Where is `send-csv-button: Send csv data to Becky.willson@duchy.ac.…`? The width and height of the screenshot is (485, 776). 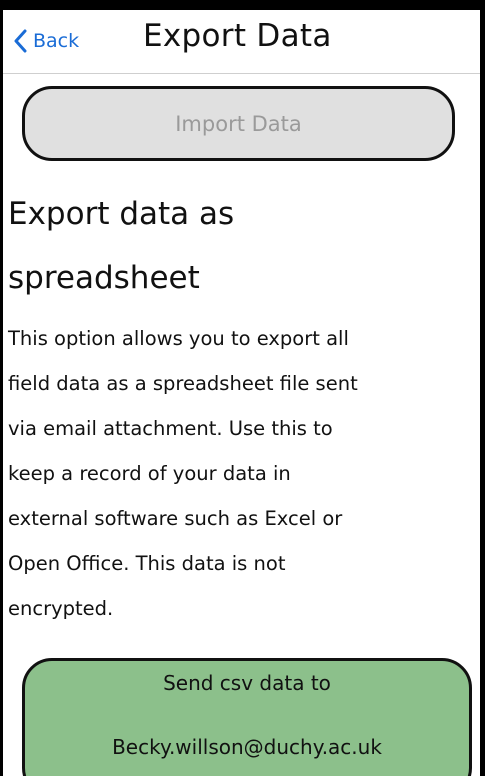 send-csv-button: Send csv data to Becky.willson@duchy.ac.… is located at coordinates (247, 717).